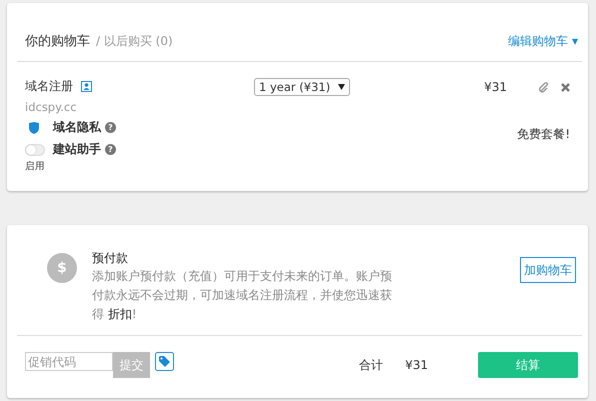  I want to click on dropdown-arrow-icon, so click(342, 87).